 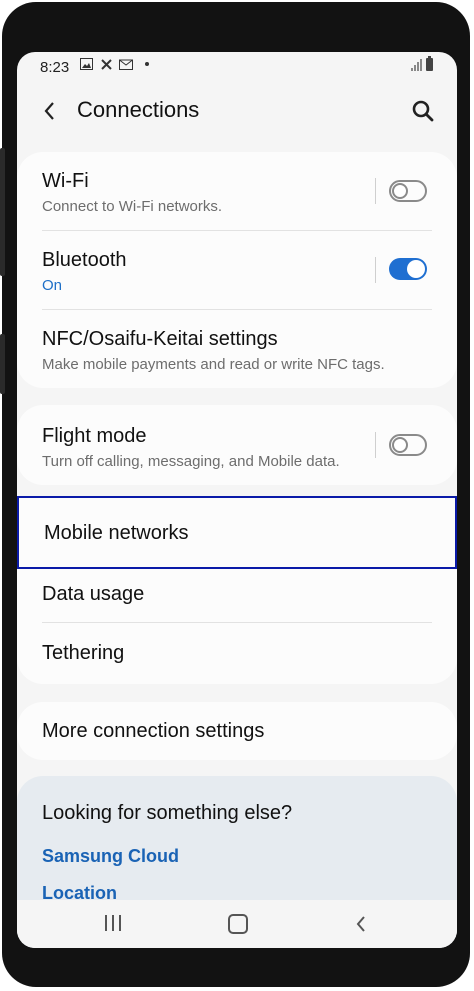 What do you see at coordinates (237, 67) in the screenshot?
I see `status-bar: 8:23` at bounding box center [237, 67].